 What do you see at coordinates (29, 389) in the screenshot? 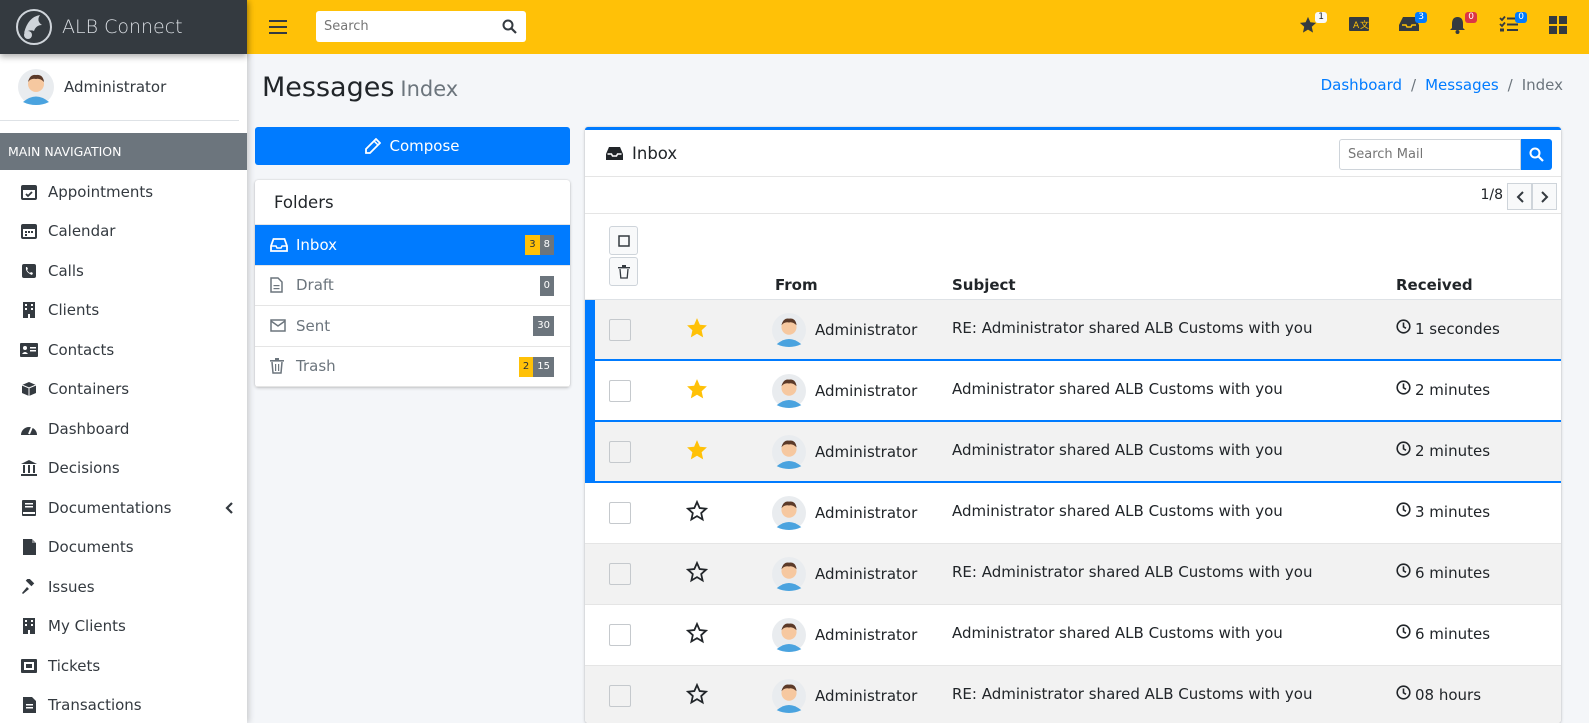
I see `cube-icon` at bounding box center [29, 389].